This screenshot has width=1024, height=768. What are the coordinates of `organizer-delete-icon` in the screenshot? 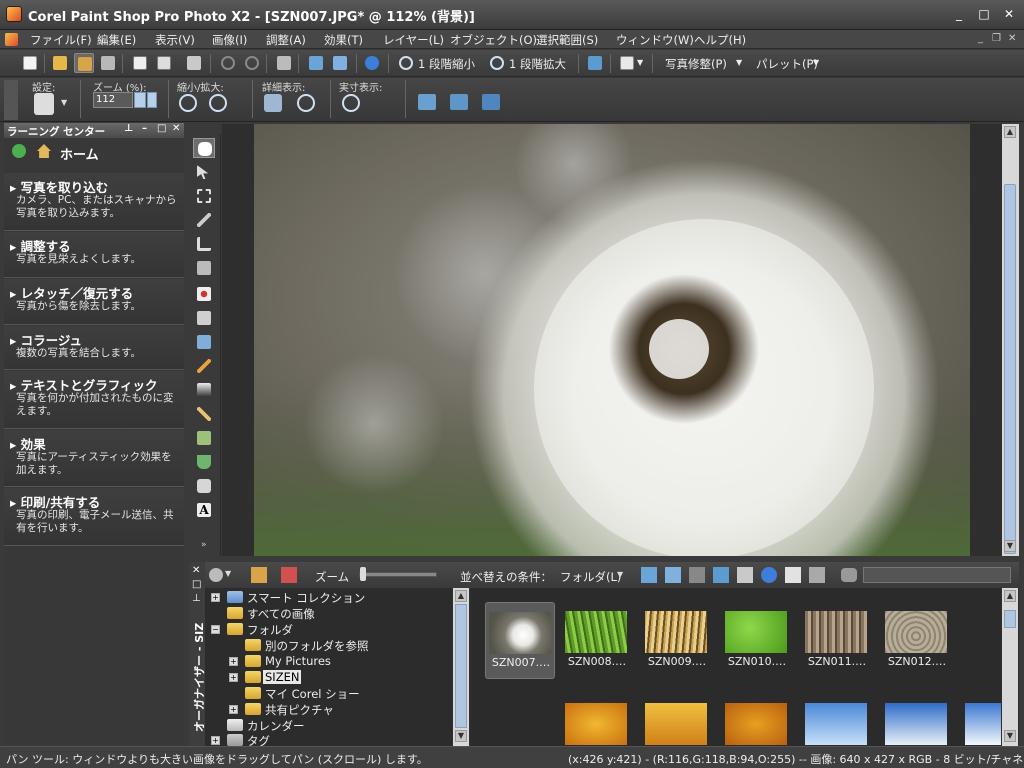 It's located at (289, 575).